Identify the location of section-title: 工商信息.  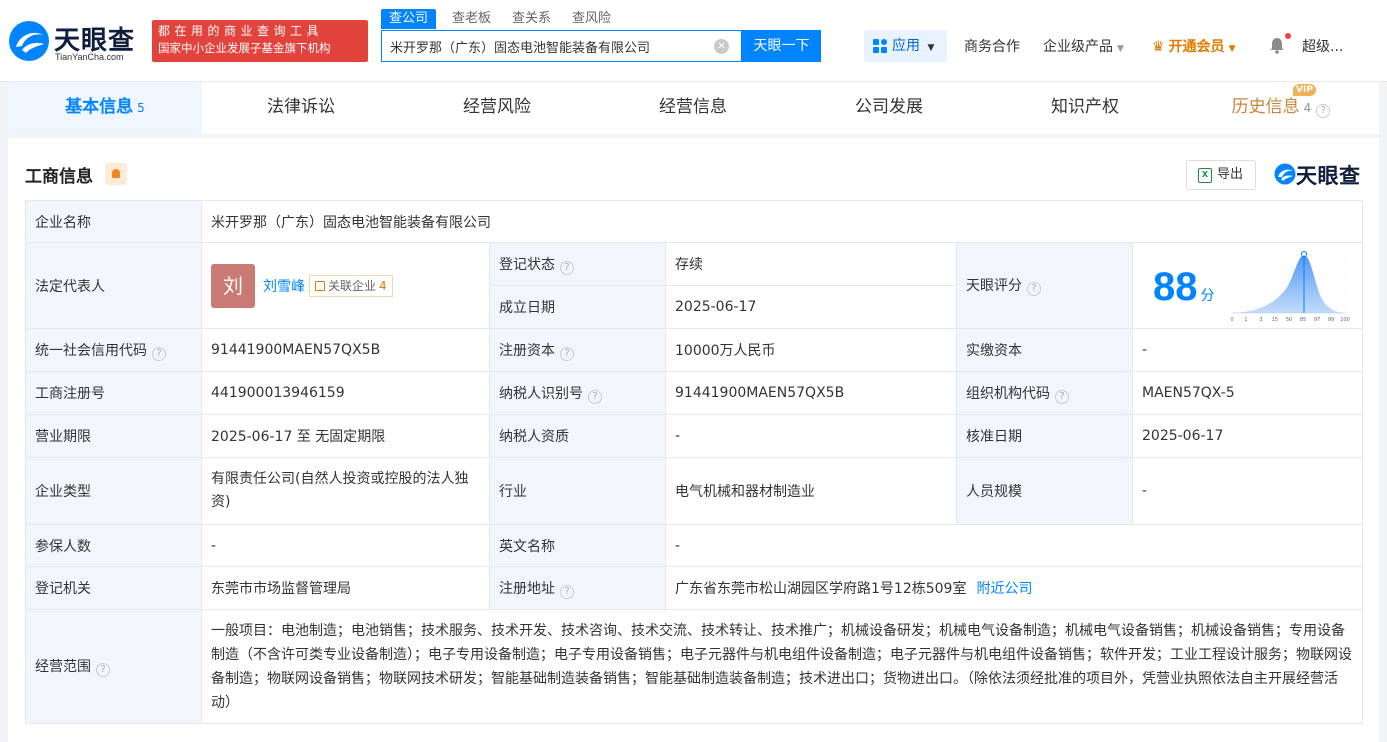
(59, 177).